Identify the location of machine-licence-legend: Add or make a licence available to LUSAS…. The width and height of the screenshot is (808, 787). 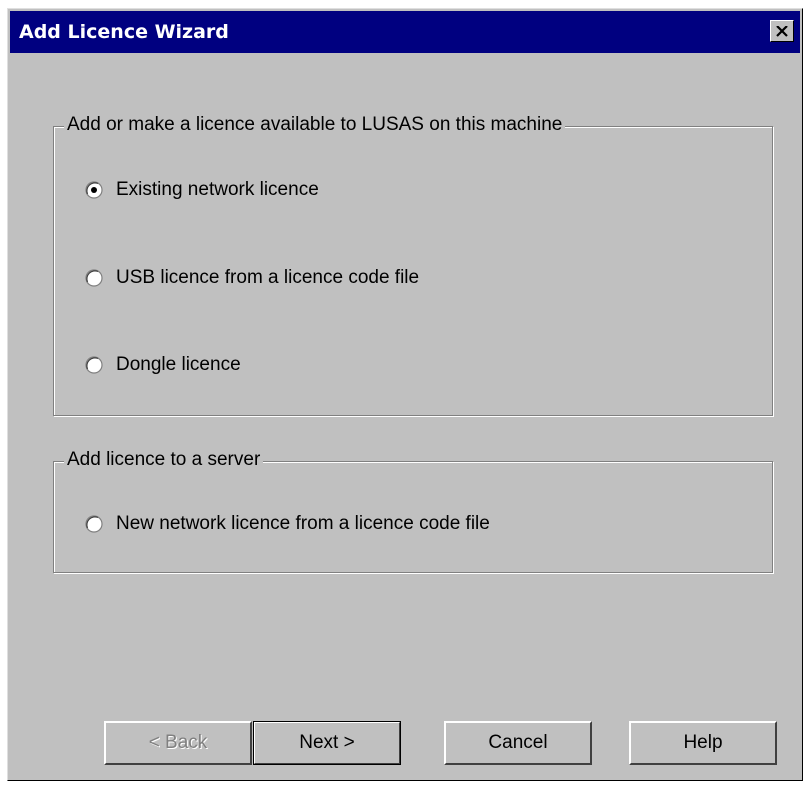
(315, 125).